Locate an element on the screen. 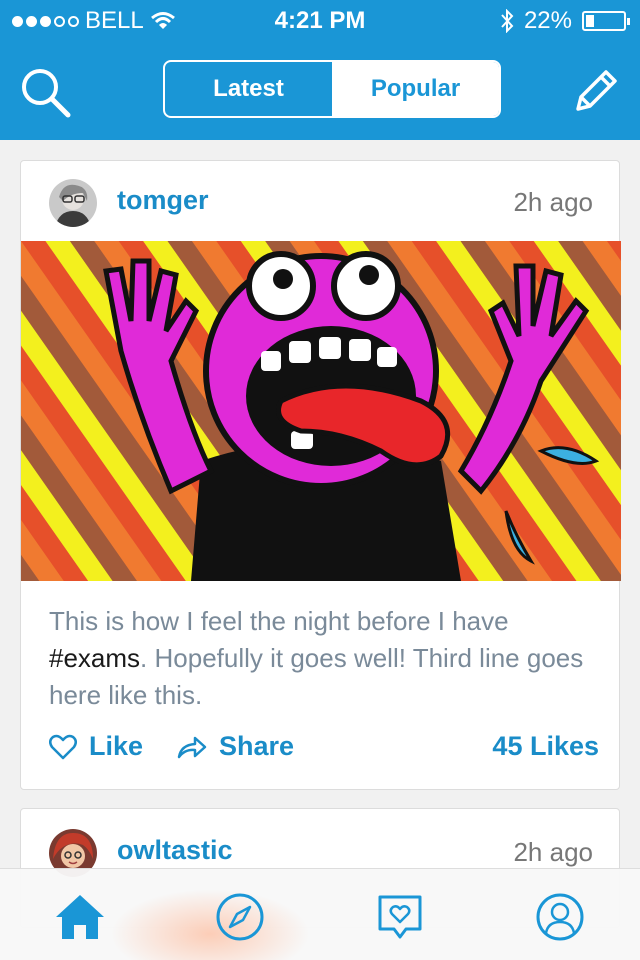 This screenshot has height=960, width=640. compass-icon is located at coordinates (240, 917).